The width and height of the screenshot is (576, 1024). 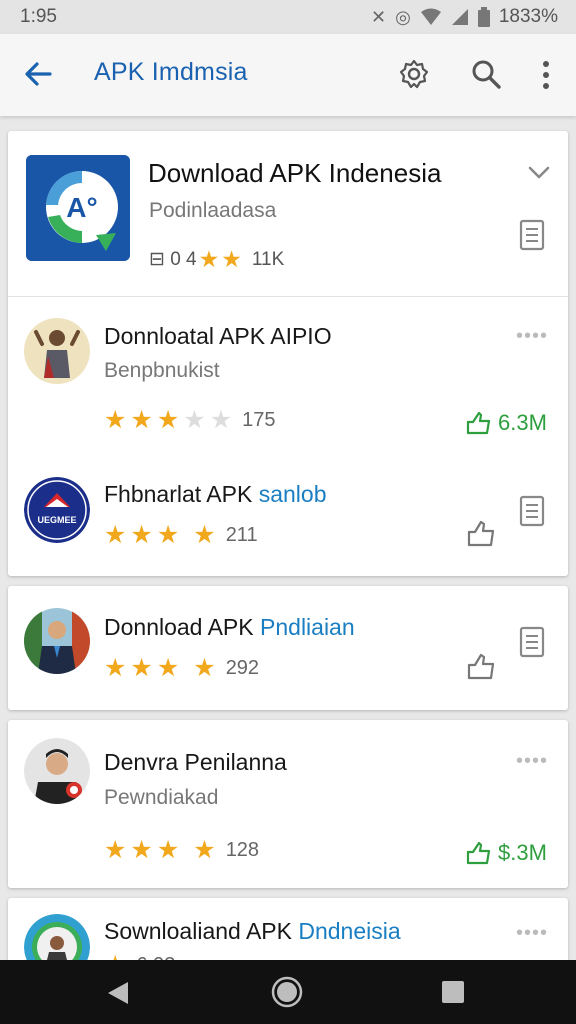 I want to click on app-title-highlight: sanlob, so click(x=292, y=494).